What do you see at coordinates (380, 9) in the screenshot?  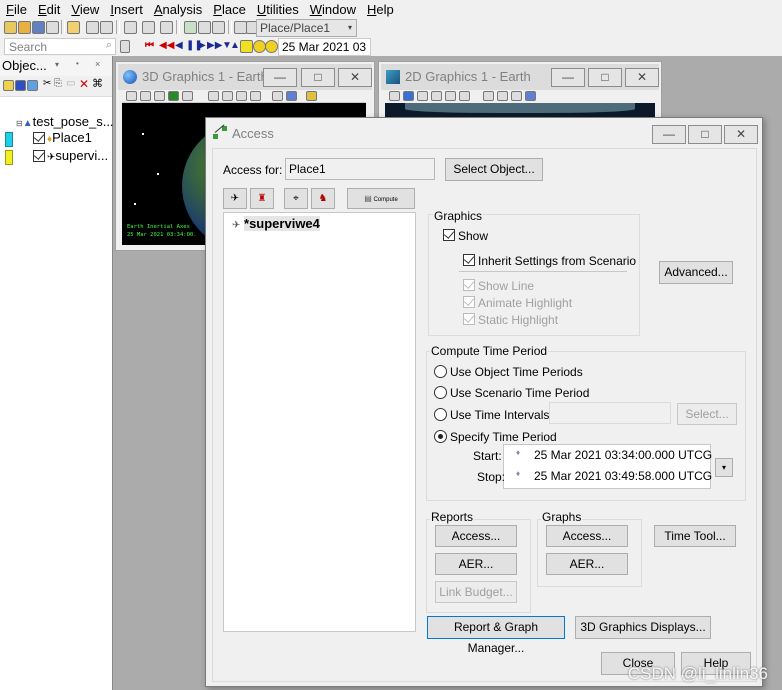 I see `menu-help: Help` at bounding box center [380, 9].